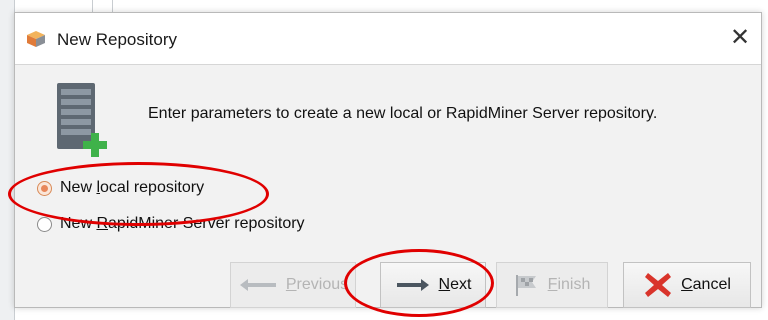 This screenshot has width=768, height=320. I want to click on finish-label: Finish, so click(569, 284).